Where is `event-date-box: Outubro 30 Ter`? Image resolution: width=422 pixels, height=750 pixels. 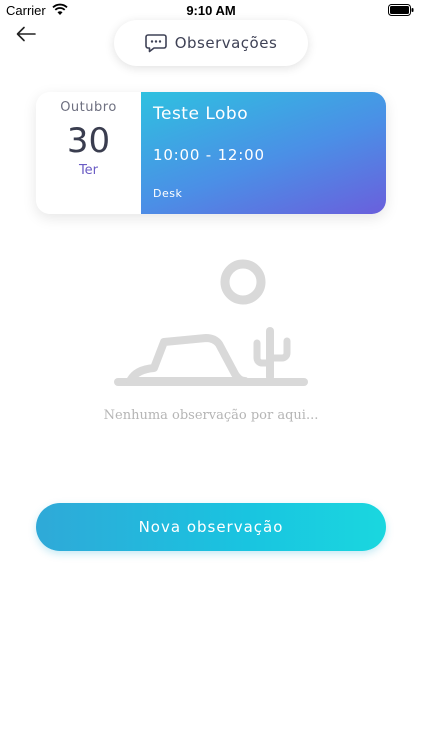 event-date-box: Outubro 30 Ter is located at coordinates (88, 153).